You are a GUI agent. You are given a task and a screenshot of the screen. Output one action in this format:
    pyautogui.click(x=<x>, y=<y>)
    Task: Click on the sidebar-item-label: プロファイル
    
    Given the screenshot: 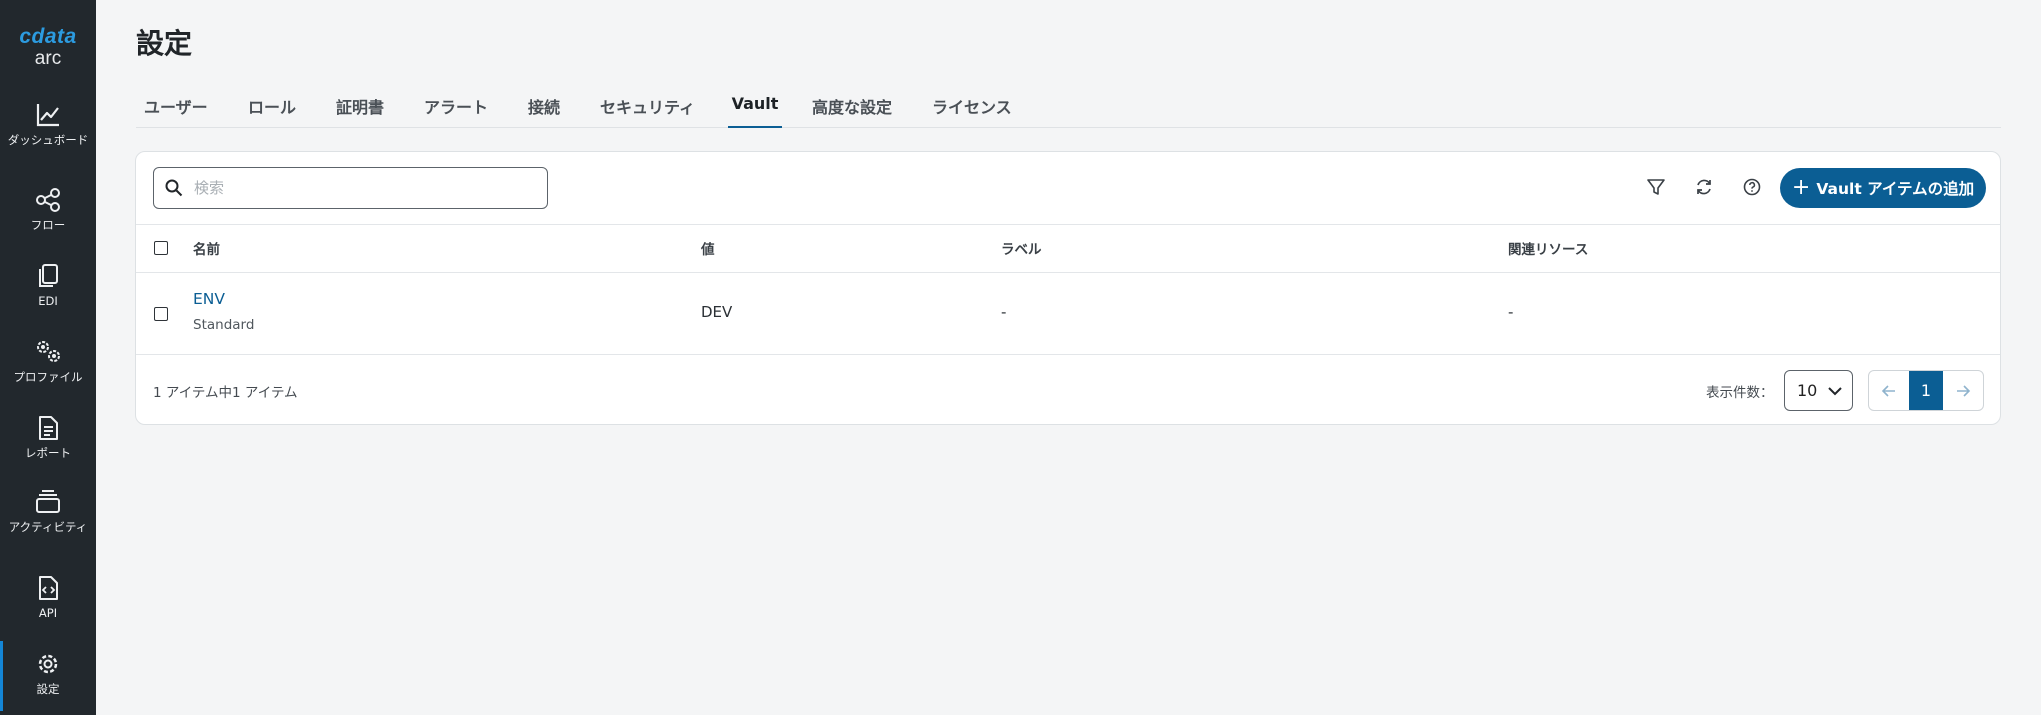 What is the action you would take?
    pyautogui.click(x=48, y=377)
    